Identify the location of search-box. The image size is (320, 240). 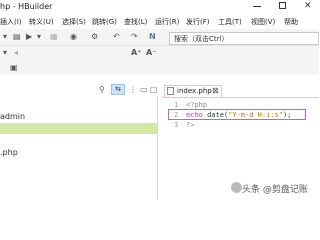
(244, 38).